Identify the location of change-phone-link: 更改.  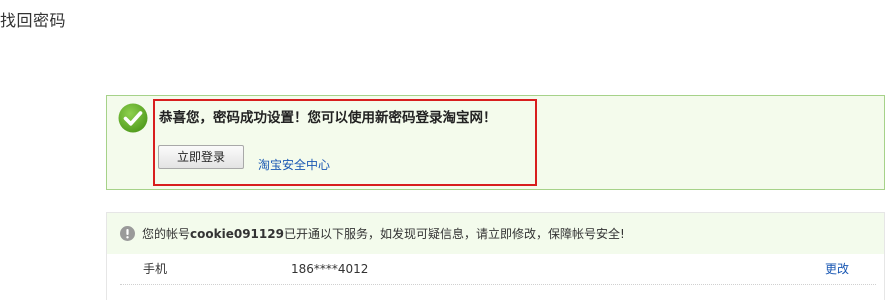
(837, 269).